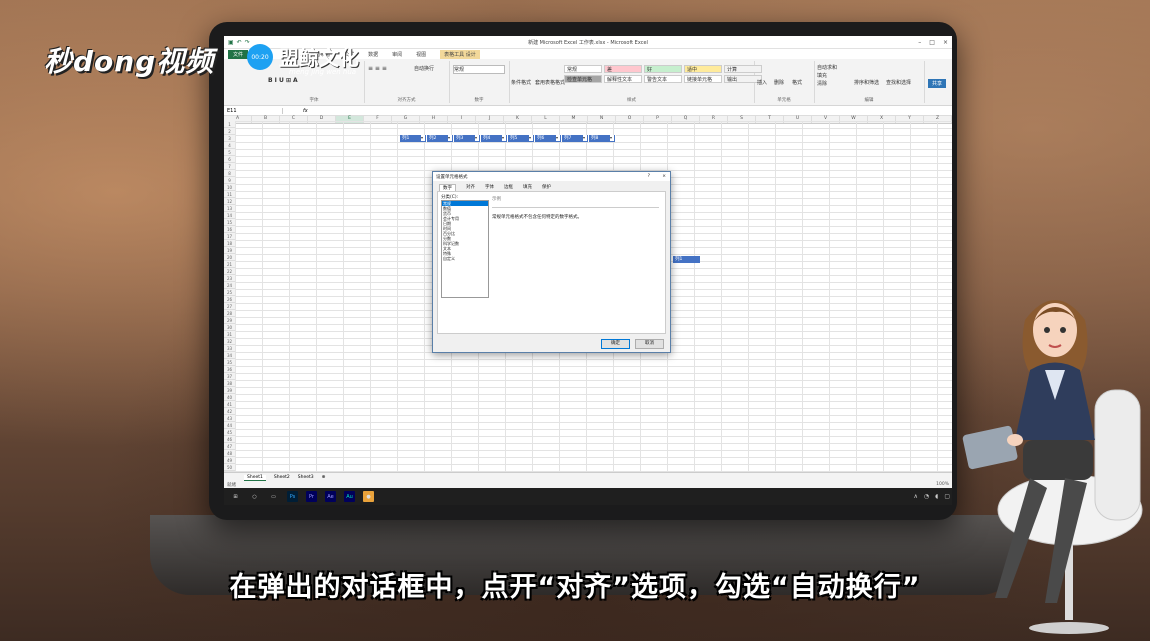 The width and height of the screenshot is (1150, 641). What do you see at coordinates (936, 83) in the screenshot?
I see `share-button: 共享` at bounding box center [936, 83].